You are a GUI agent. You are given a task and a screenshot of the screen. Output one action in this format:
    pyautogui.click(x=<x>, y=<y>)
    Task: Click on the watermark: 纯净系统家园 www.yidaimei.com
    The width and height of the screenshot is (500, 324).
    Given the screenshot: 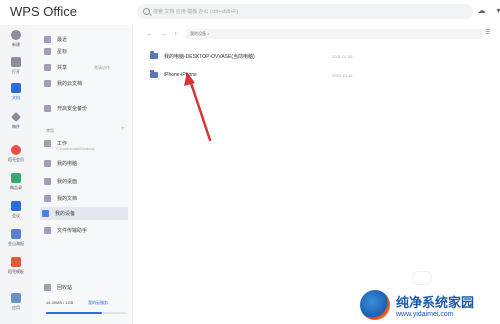 What is the action you would take?
    pyautogui.click(x=417, y=305)
    